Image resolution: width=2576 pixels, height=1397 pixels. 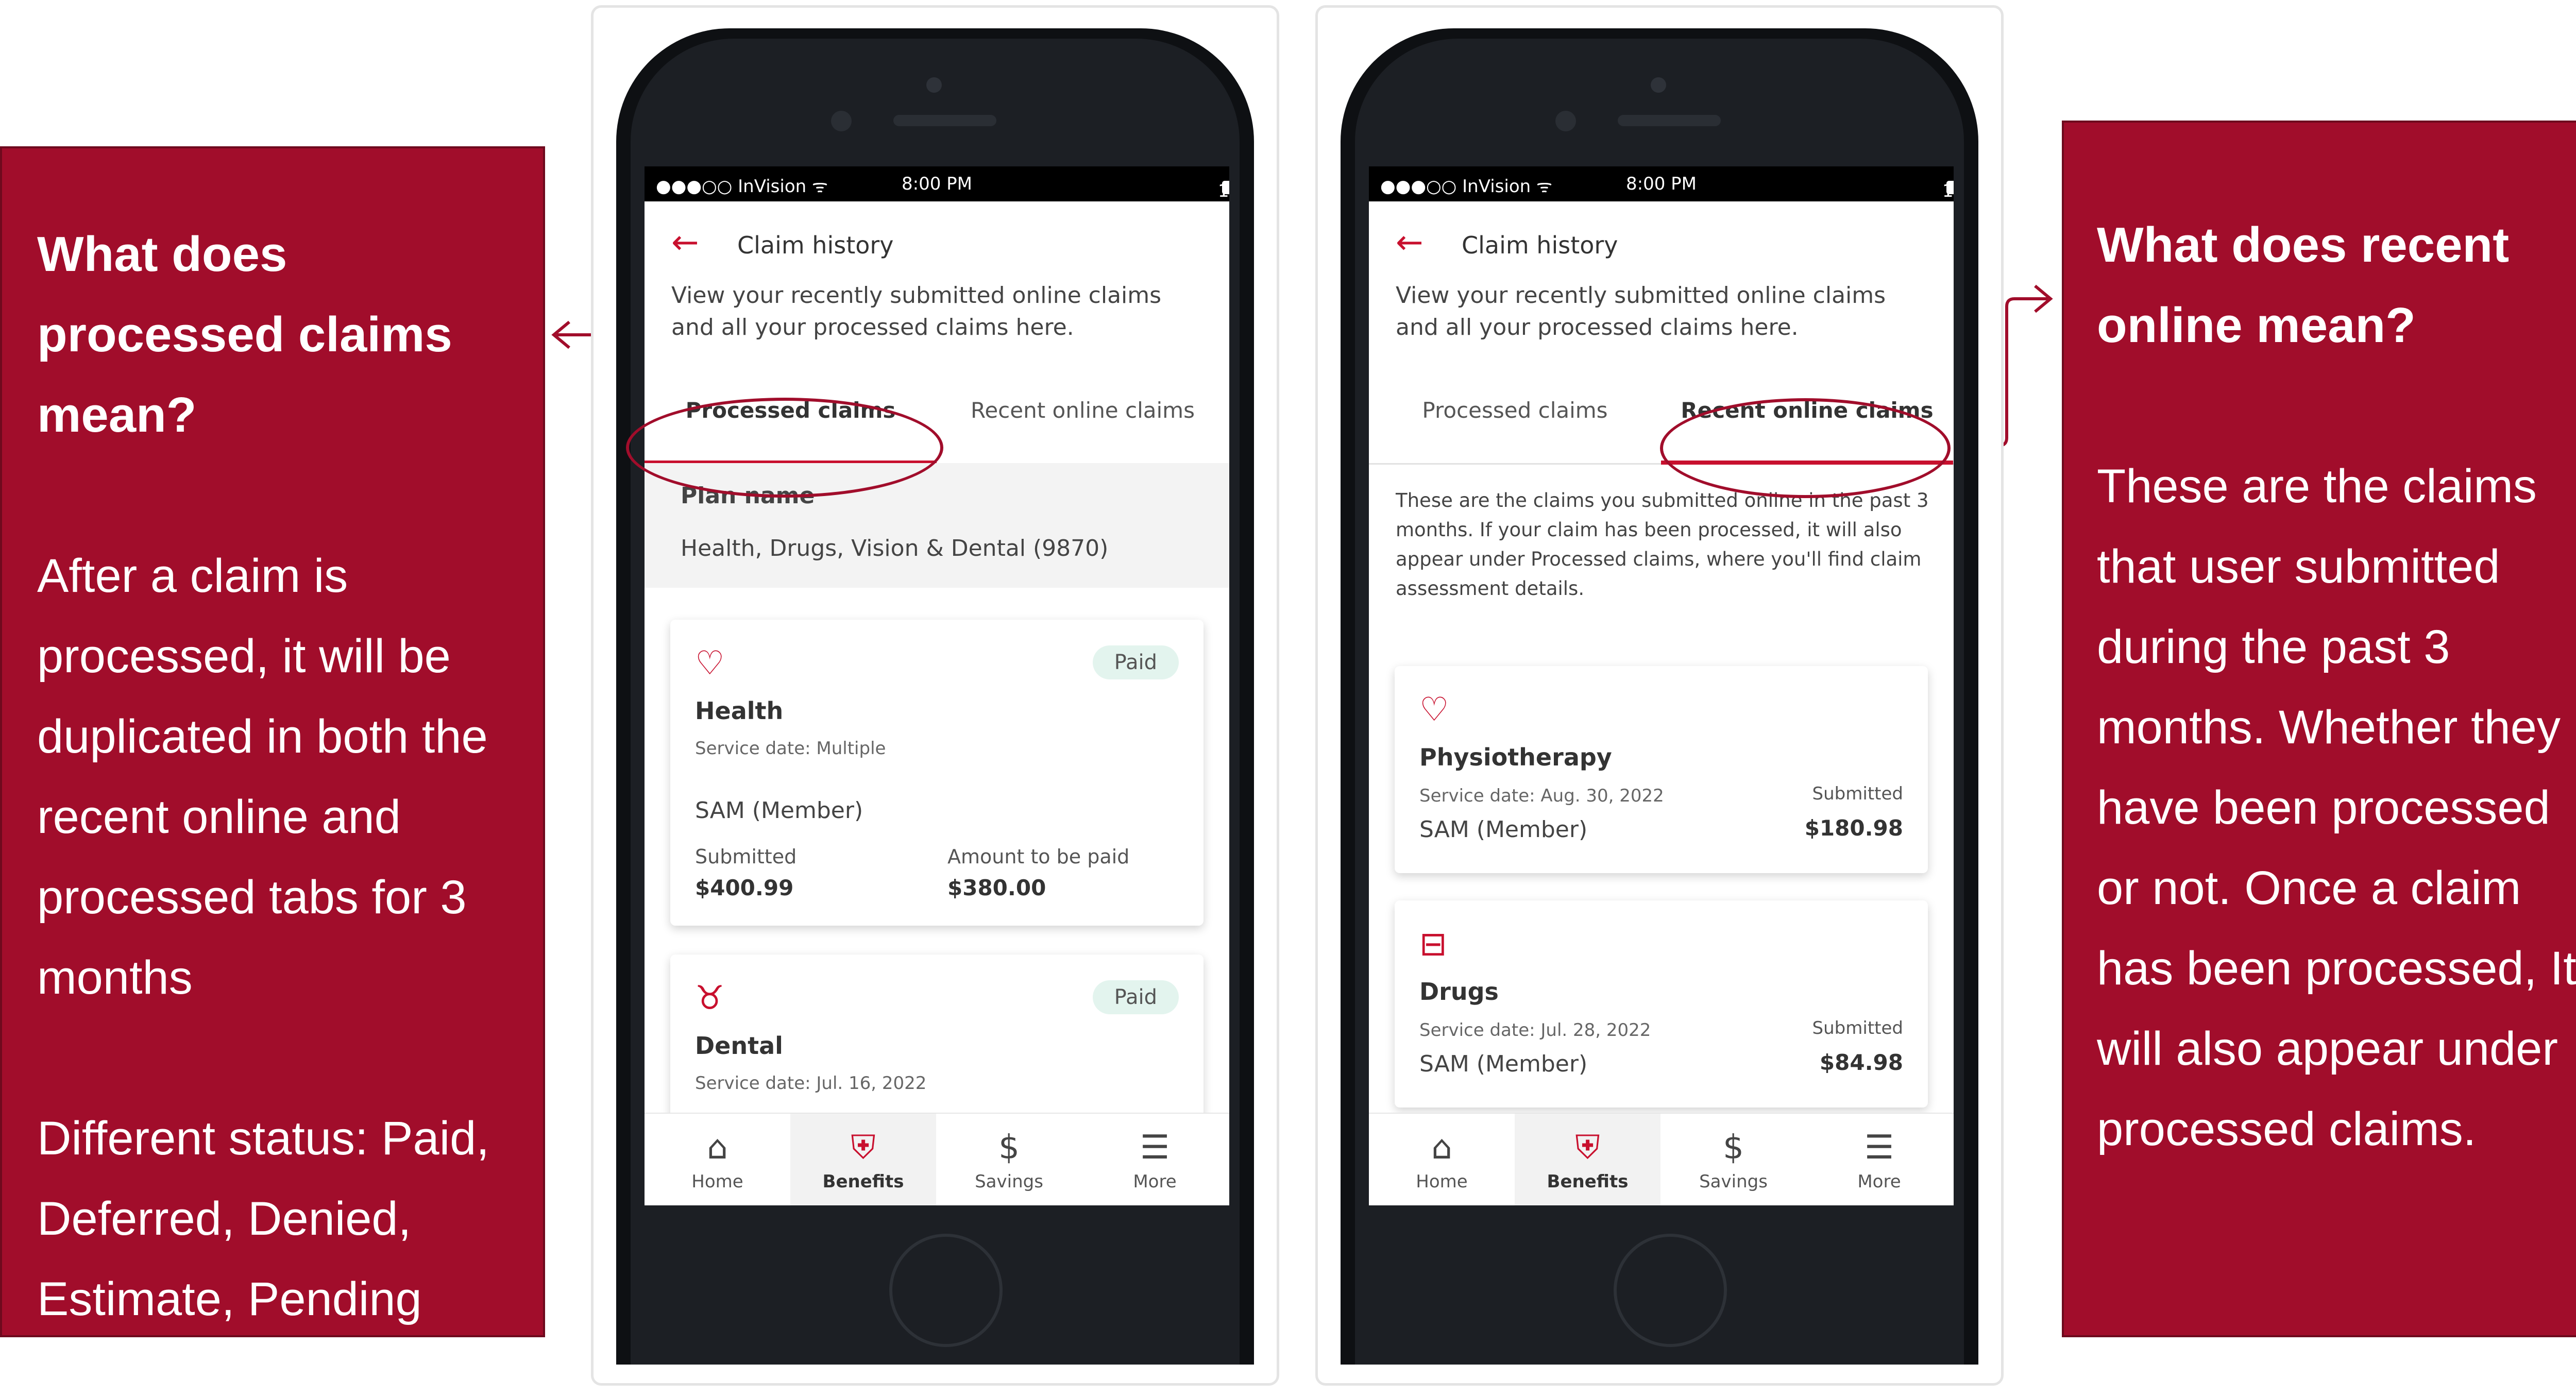 I want to click on plan-value: Health, Drugs, Vision & Dental (9870), so click(x=895, y=548).